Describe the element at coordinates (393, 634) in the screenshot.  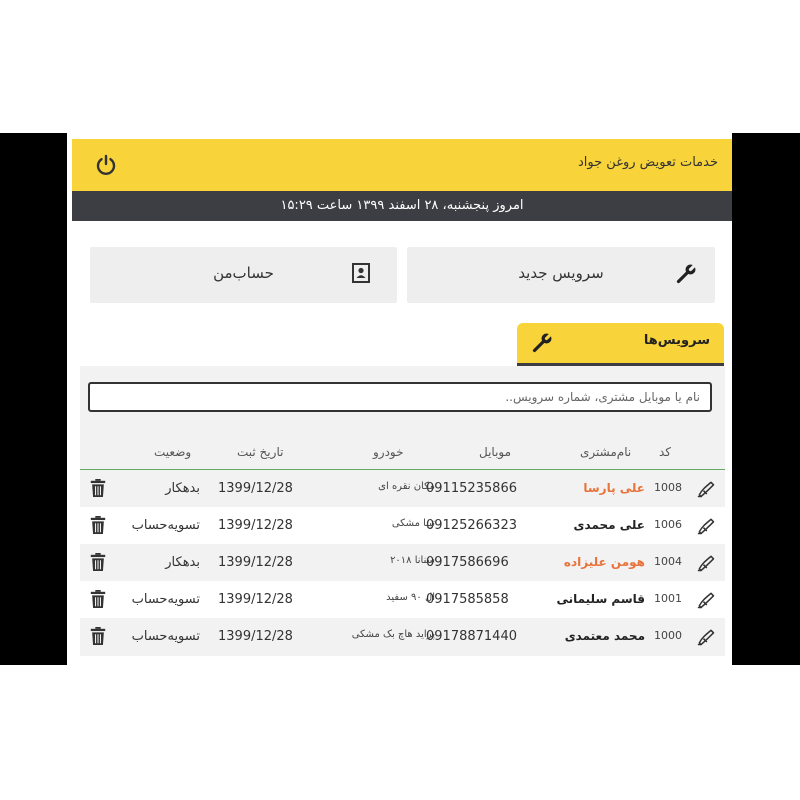
I see `row-car: پراید هاچ بک مشکی` at that location.